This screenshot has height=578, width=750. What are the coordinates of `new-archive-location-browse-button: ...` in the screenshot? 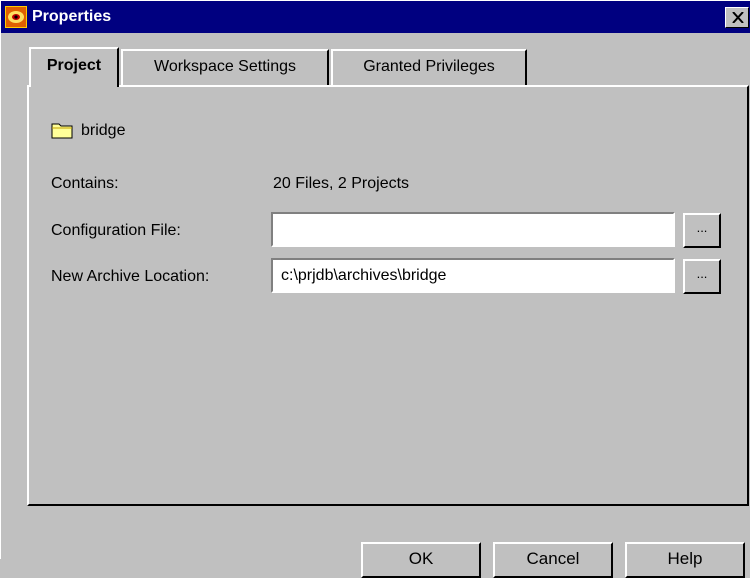 It's located at (702, 276).